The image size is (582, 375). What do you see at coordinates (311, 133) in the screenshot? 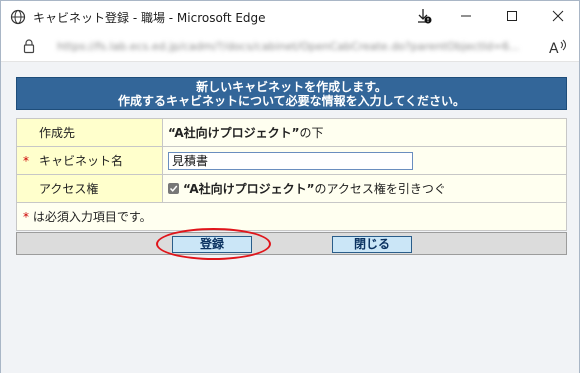
I see `destination-suffix: の下` at bounding box center [311, 133].